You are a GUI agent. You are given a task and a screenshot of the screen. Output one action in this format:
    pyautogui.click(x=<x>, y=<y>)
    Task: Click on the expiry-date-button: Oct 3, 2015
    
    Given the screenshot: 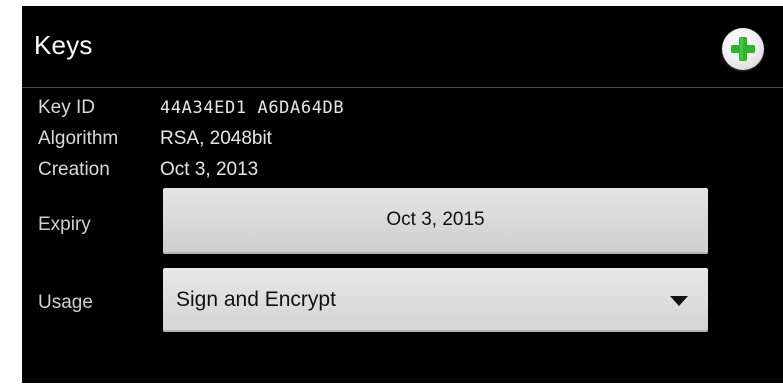 What is the action you would take?
    pyautogui.click(x=435, y=221)
    